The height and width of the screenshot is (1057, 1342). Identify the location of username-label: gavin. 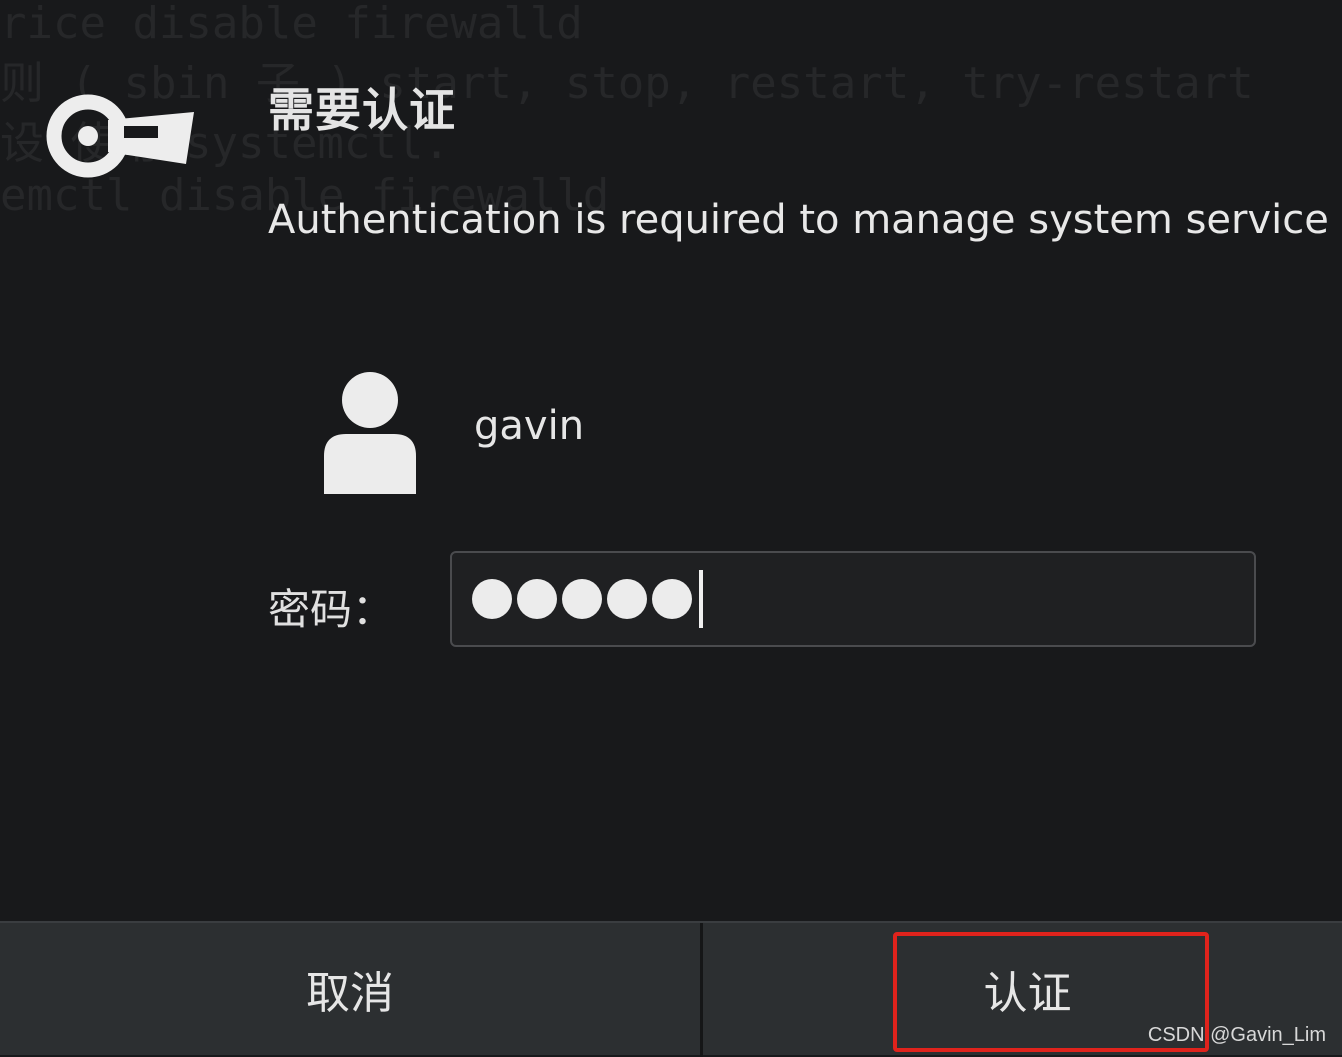
(529, 426).